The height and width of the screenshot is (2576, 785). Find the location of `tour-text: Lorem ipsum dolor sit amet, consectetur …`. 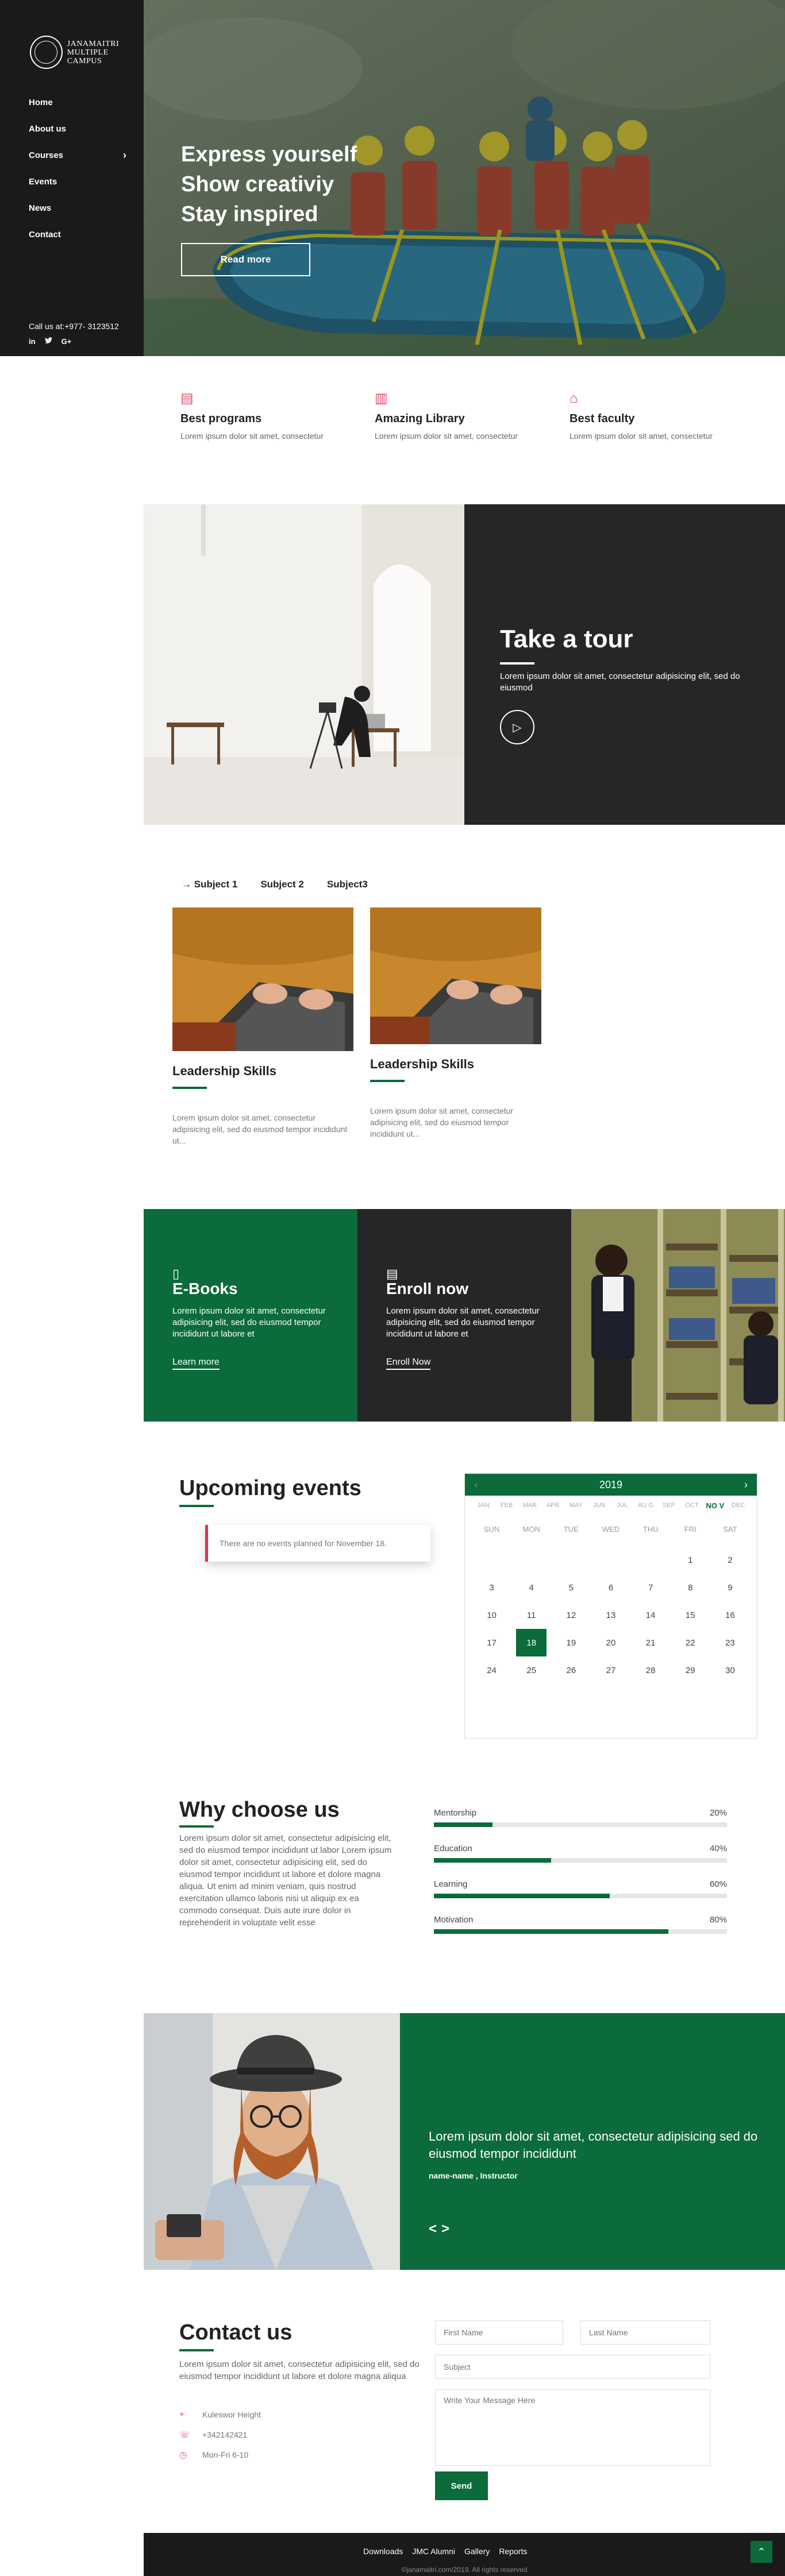

tour-text: Lorem ipsum dolor sit amet, consectetur … is located at coordinates (620, 682).